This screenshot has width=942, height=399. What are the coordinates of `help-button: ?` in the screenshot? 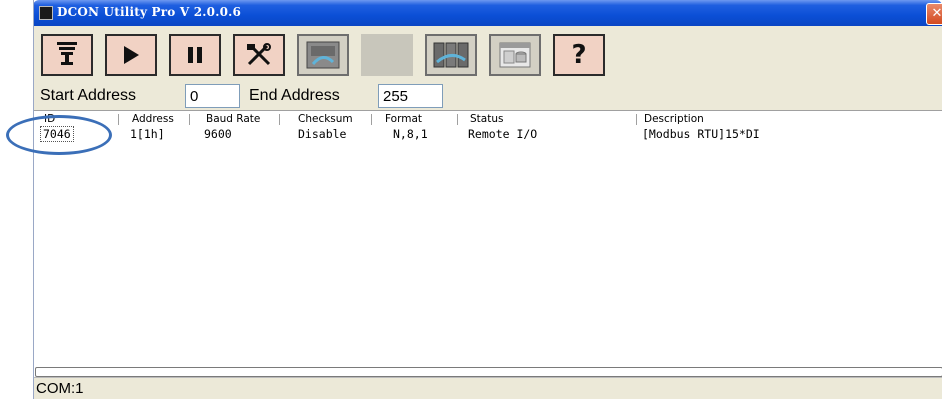 It's located at (579, 55).